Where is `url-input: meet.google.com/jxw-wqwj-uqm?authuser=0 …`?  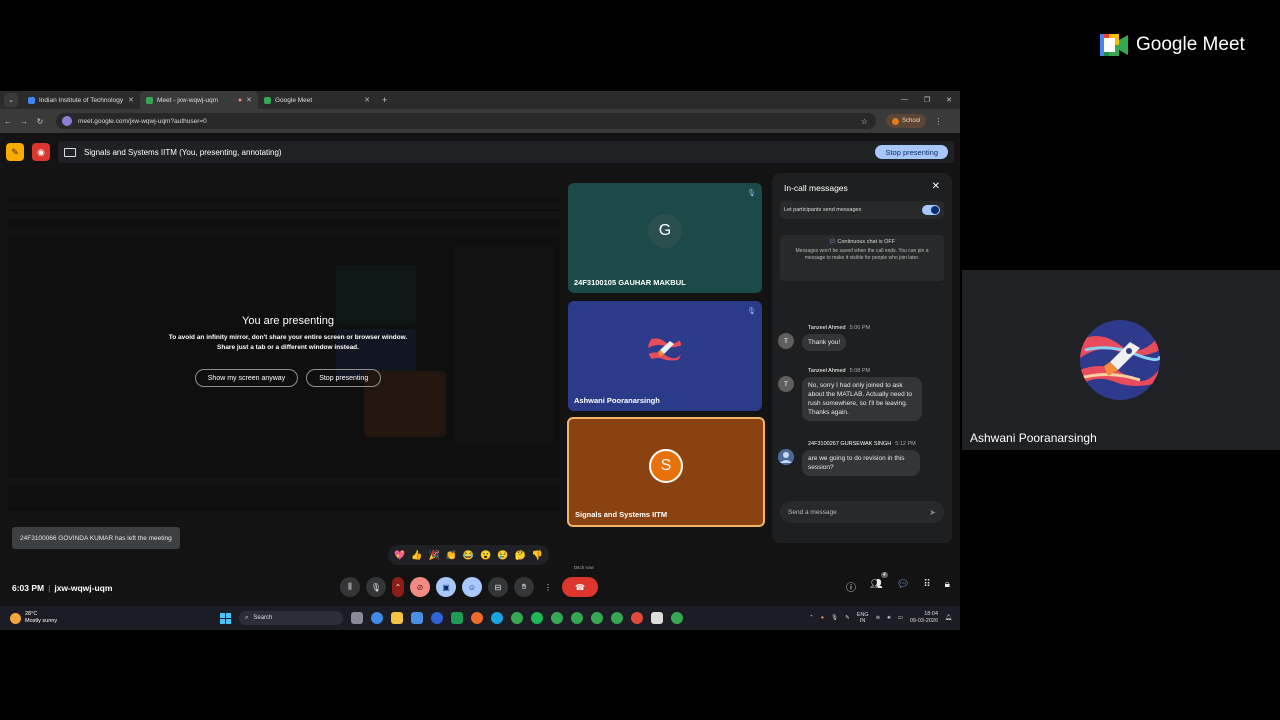
url-input: meet.google.com/jxw-wqwj-uqm?authuser=0 … is located at coordinates (466, 121).